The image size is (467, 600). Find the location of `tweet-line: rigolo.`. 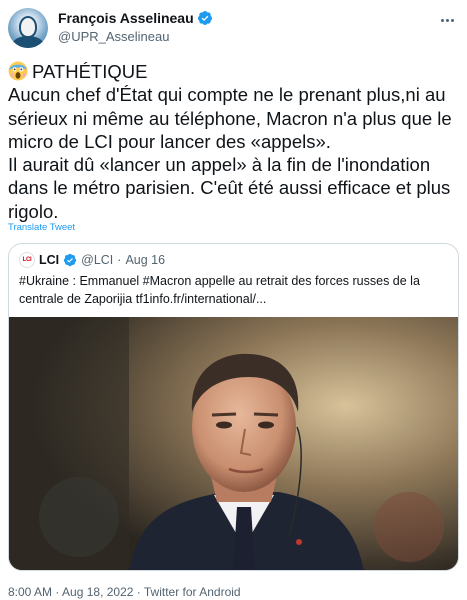

tweet-line: rigolo. is located at coordinates (33, 211).